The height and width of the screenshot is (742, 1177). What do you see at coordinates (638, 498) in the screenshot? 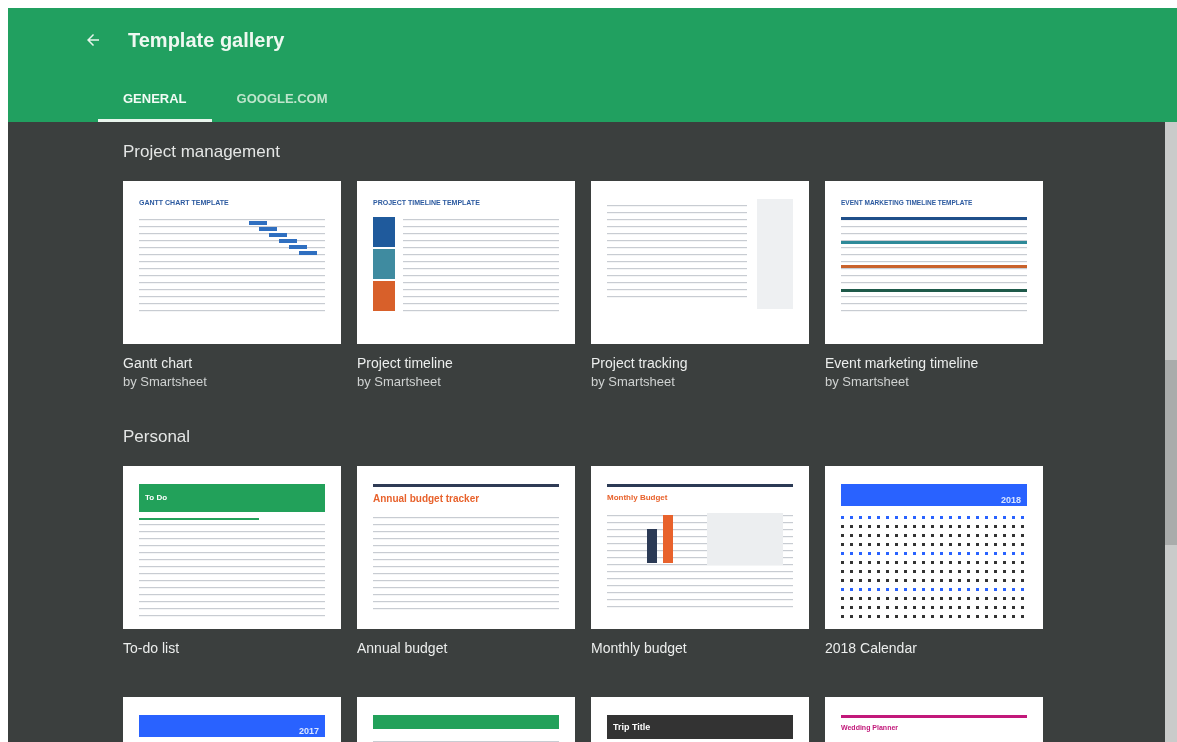
I see `document-heading: Monthly Budget` at bounding box center [638, 498].